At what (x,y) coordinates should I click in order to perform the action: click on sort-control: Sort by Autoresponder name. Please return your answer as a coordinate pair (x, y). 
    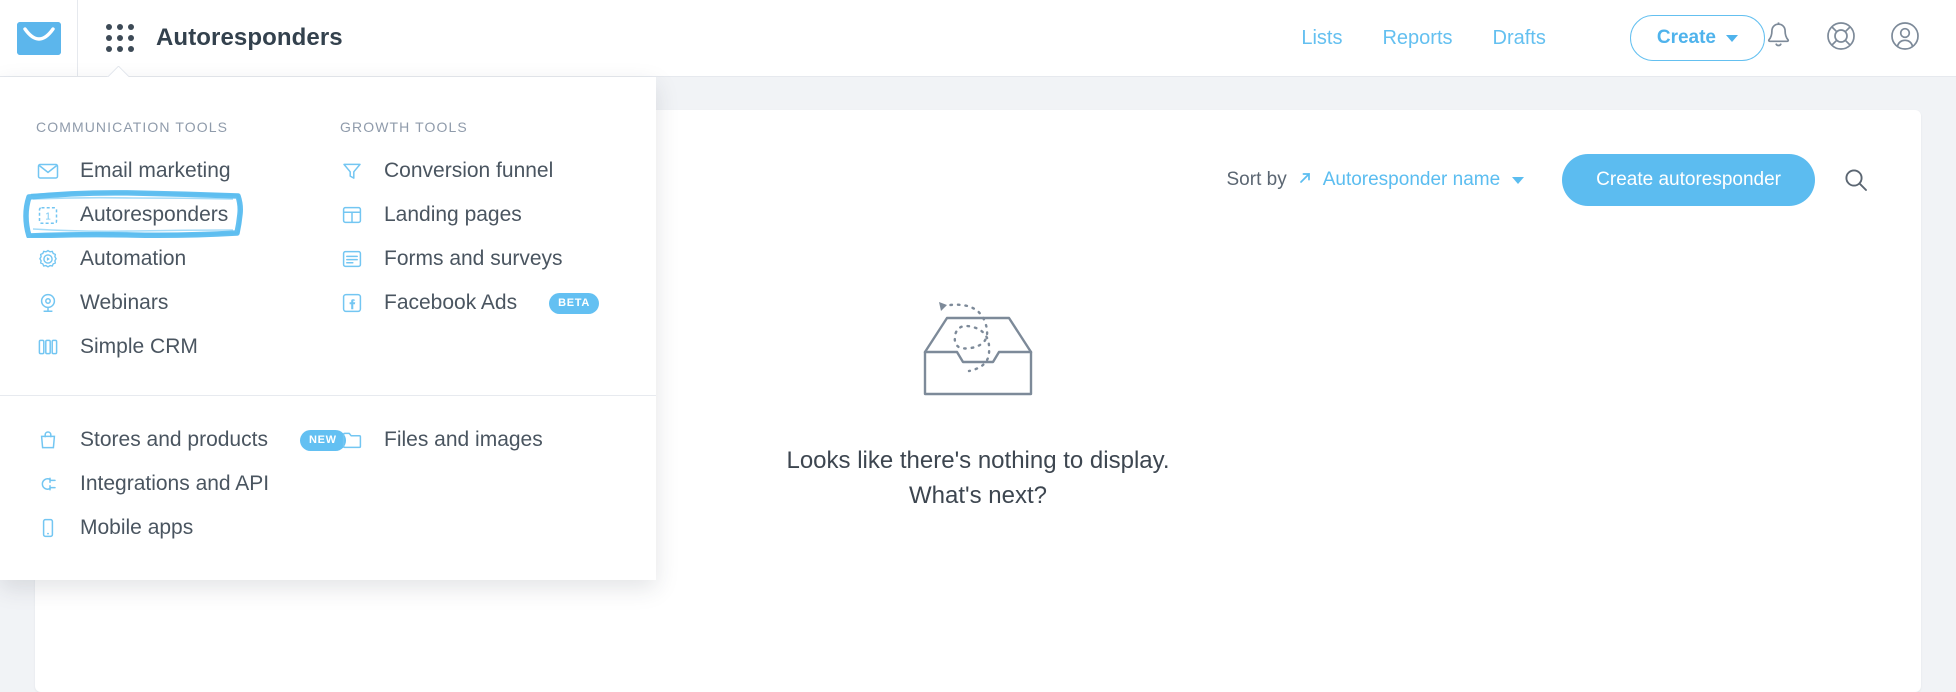
    Looking at the image, I should click on (1376, 180).